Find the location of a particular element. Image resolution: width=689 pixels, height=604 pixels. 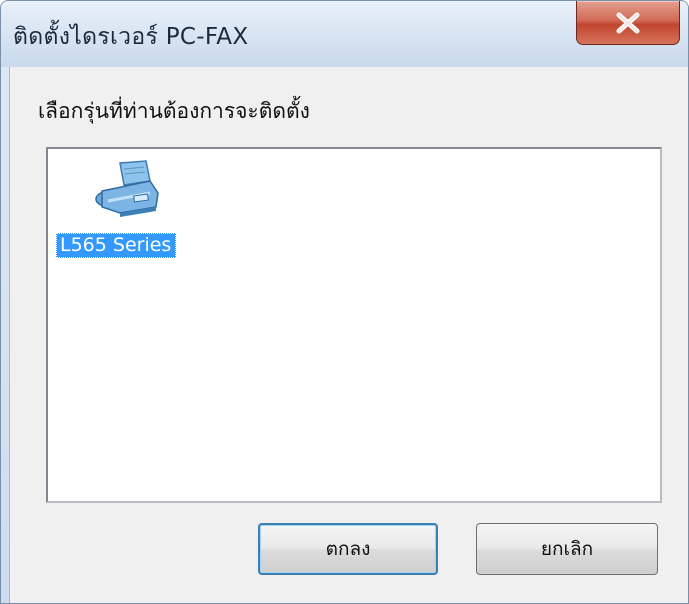

select-model-prompt: เลือกรุ่นที่ท่านต้องการจะติดตั้ง is located at coordinates (174, 111).